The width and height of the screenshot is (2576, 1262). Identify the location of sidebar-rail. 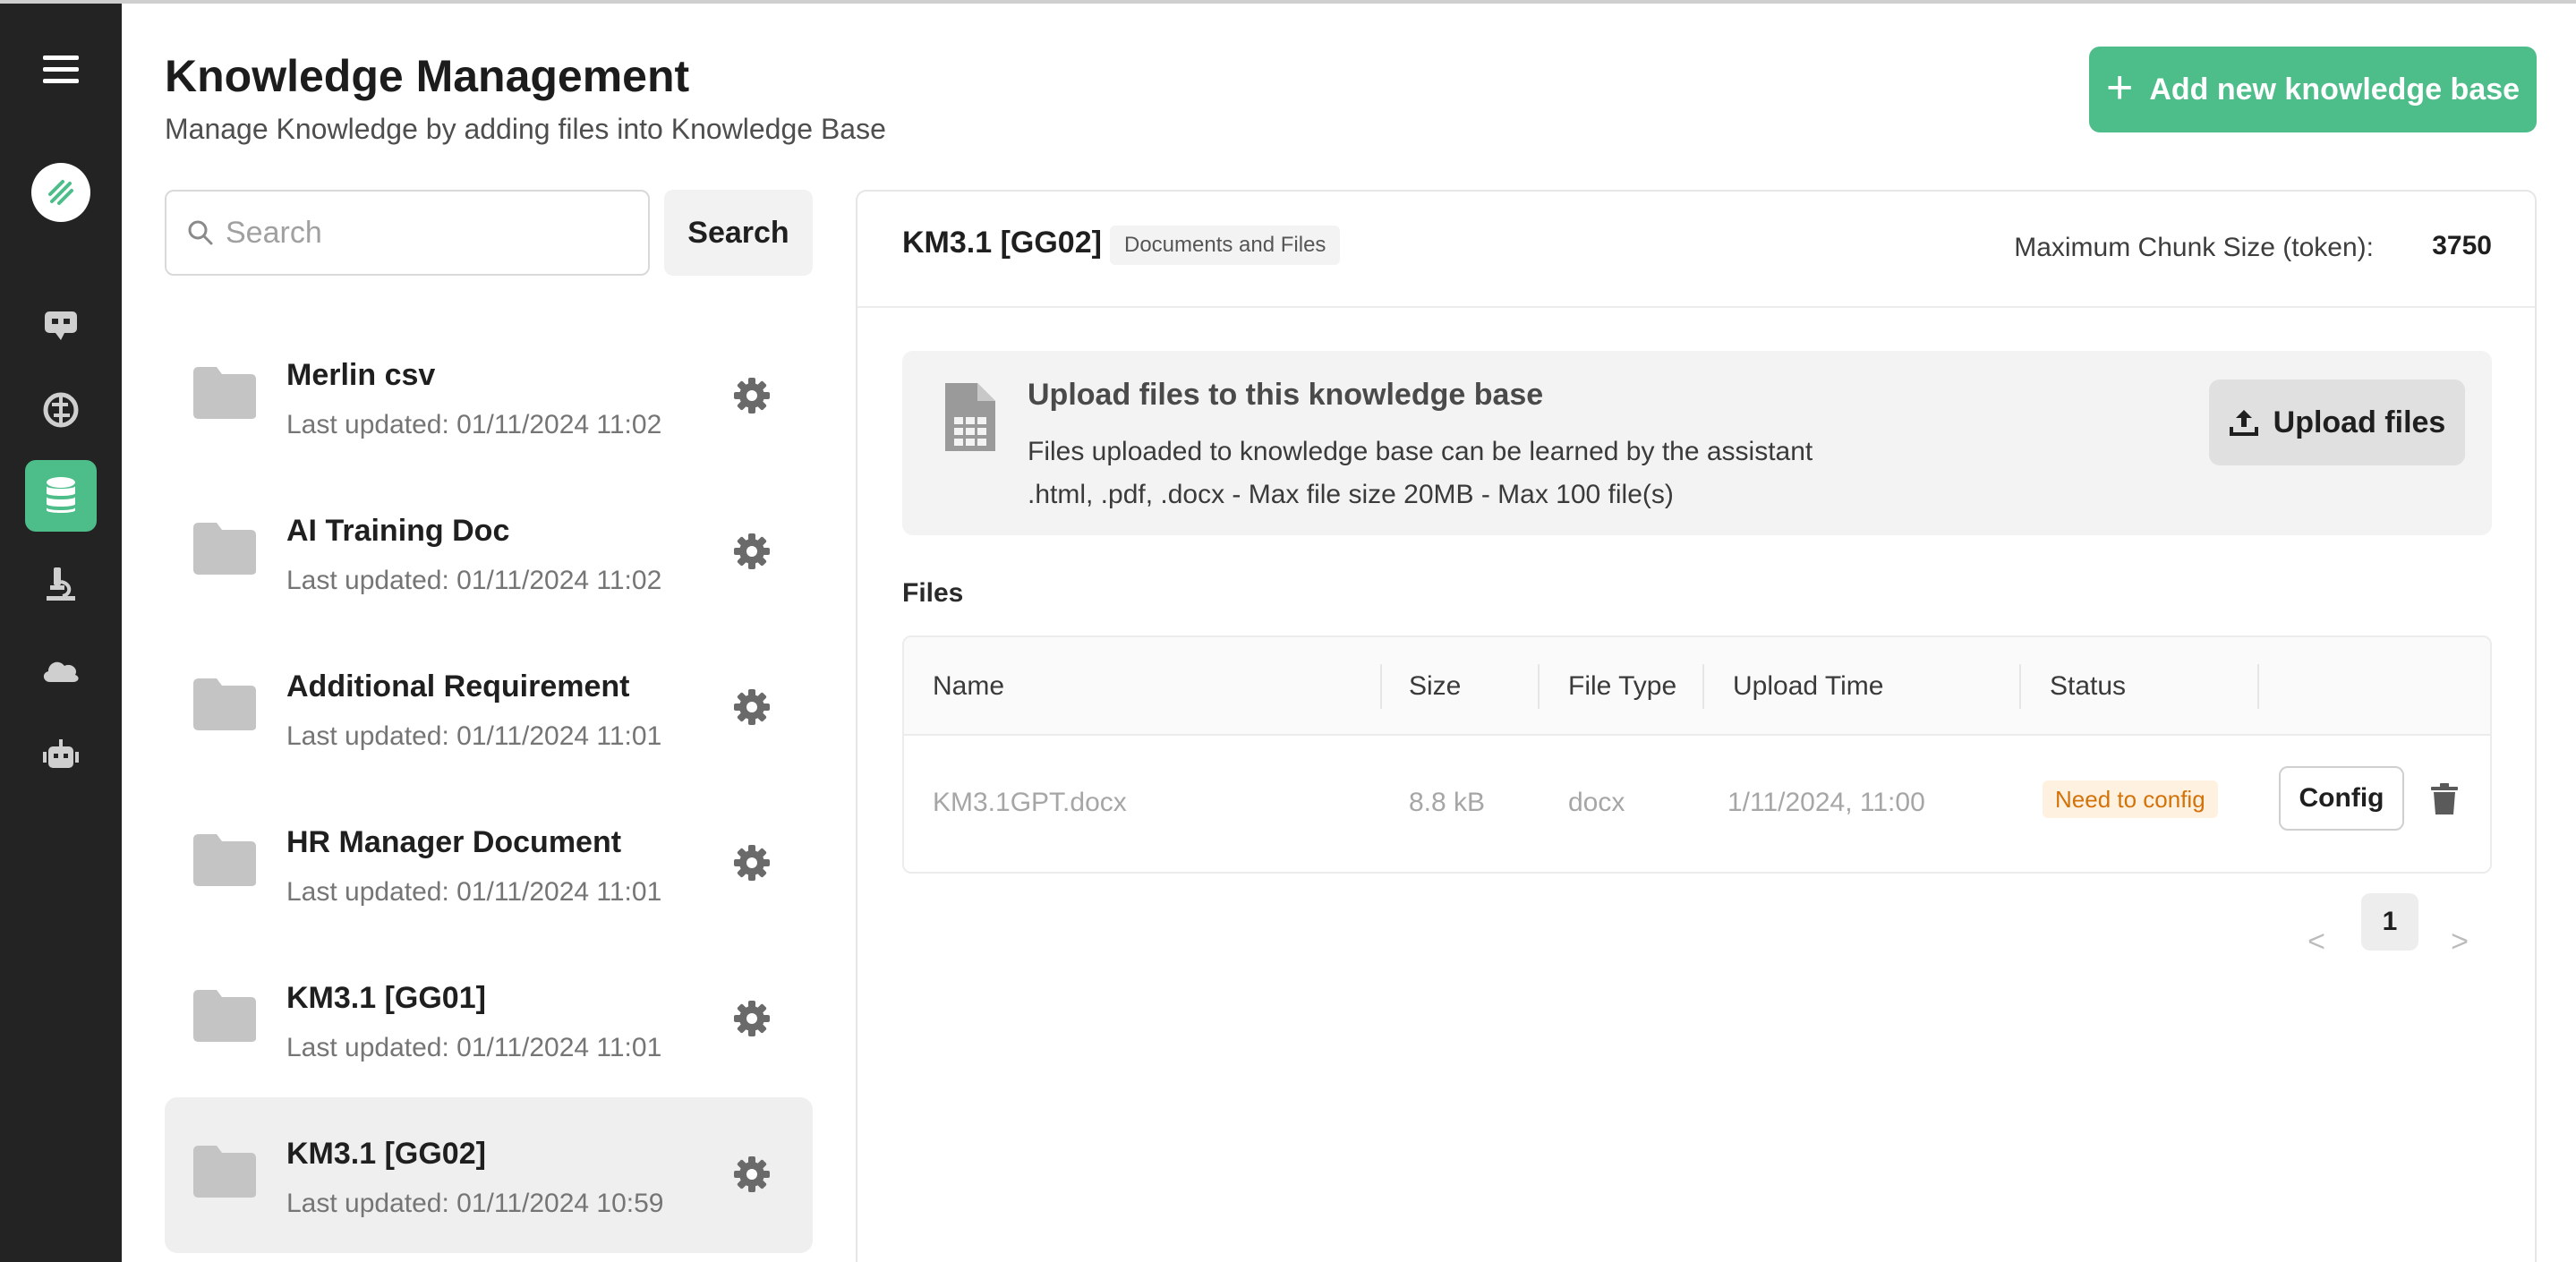
(61, 633).